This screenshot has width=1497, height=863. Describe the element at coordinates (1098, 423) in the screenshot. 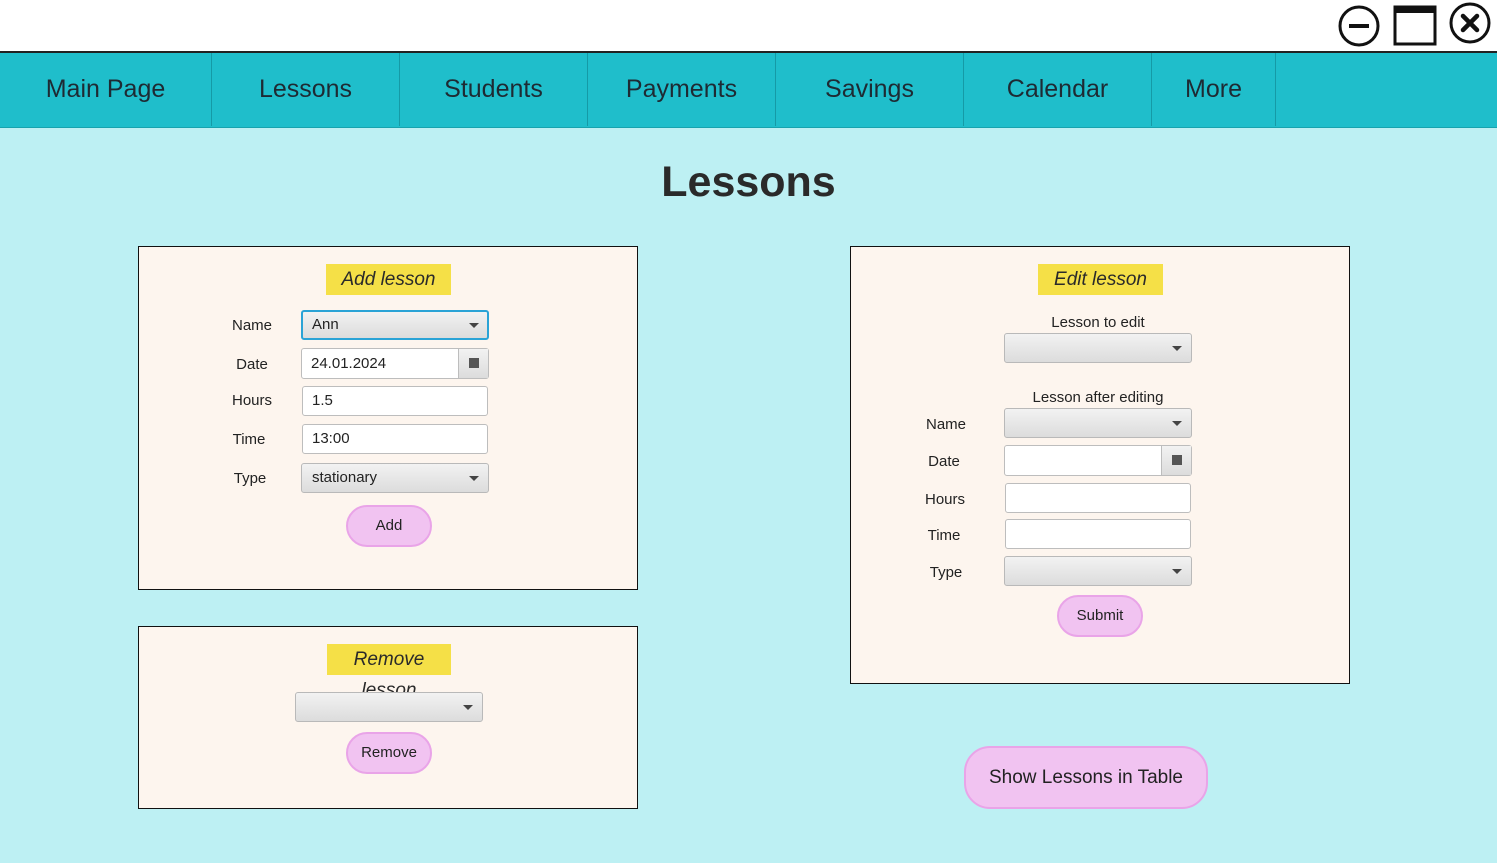

I see `edit-name-combo` at that location.